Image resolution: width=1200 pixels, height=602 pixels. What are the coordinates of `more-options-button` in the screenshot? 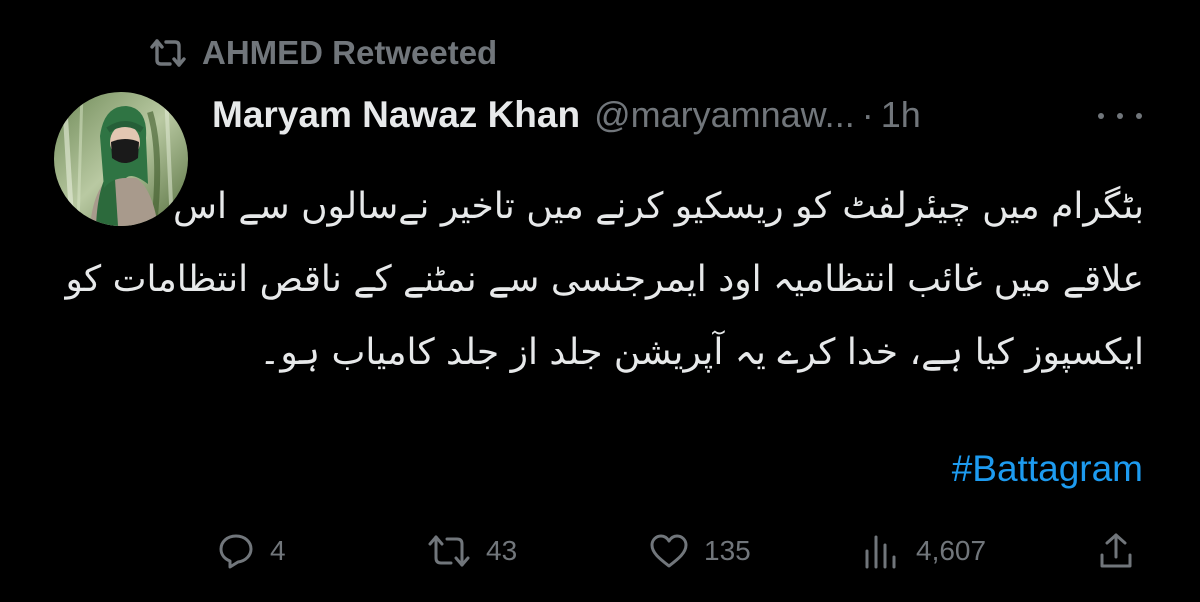 It's located at (1120, 116).